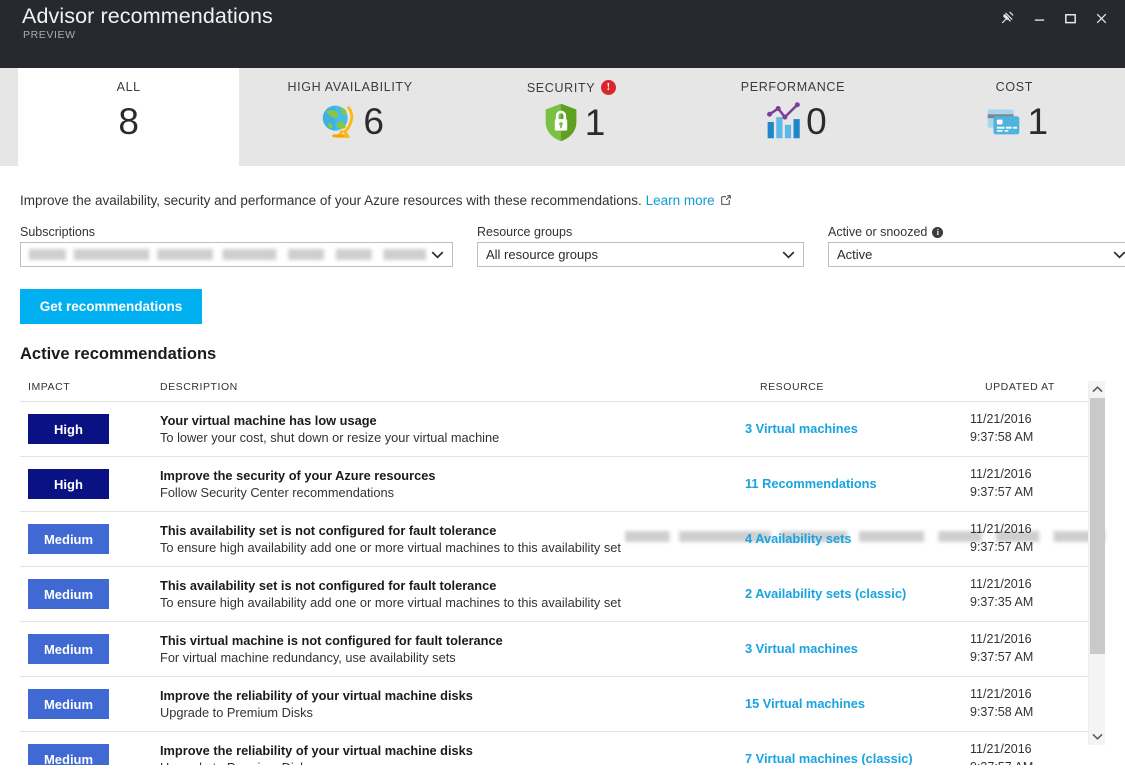 The image size is (1125, 775). What do you see at coordinates (640, 254) in the screenshot?
I see `resource-groups-select: All resource groups` at bounding box center [640, 254].